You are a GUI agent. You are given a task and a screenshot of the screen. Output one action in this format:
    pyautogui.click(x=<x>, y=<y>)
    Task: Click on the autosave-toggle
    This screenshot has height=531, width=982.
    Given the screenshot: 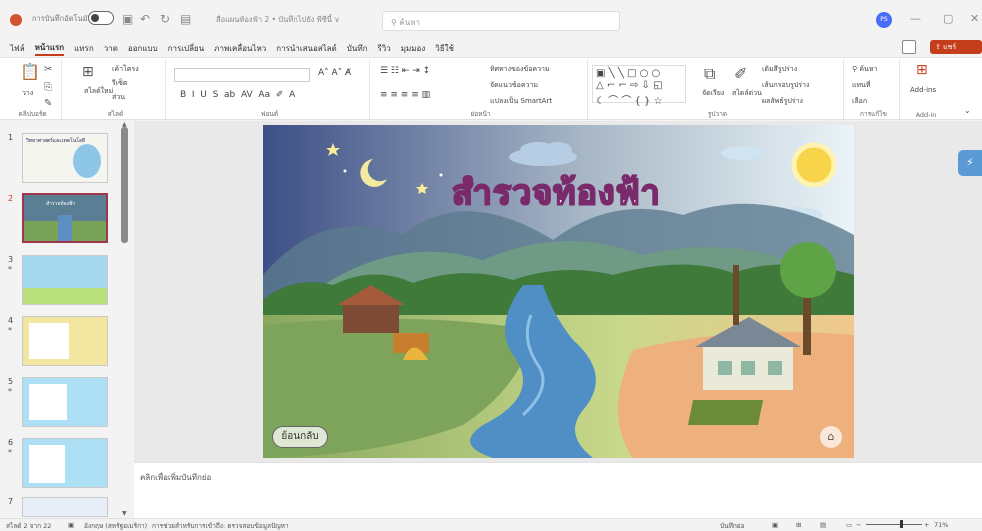 What is the action you would take?
    pyautogui.click(x=101, y=18)
    